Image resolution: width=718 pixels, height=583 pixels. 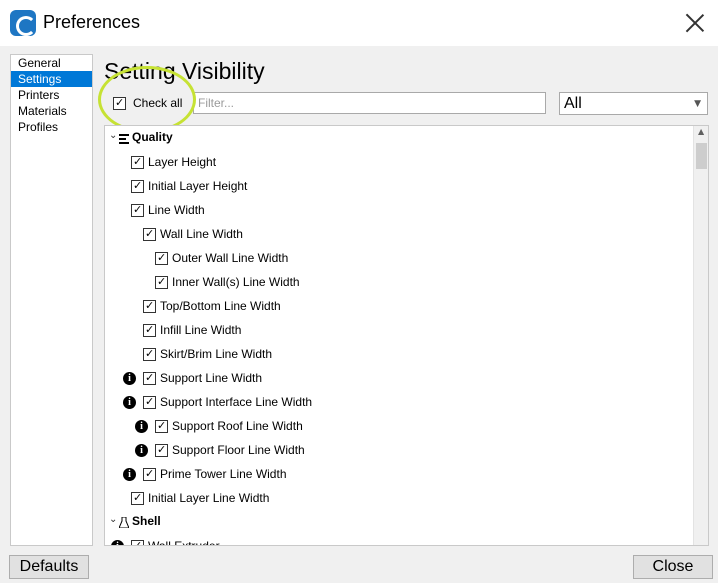 I want to click on setting-label: Inner Wall(s) Line Width, so click(x=236, y=282).